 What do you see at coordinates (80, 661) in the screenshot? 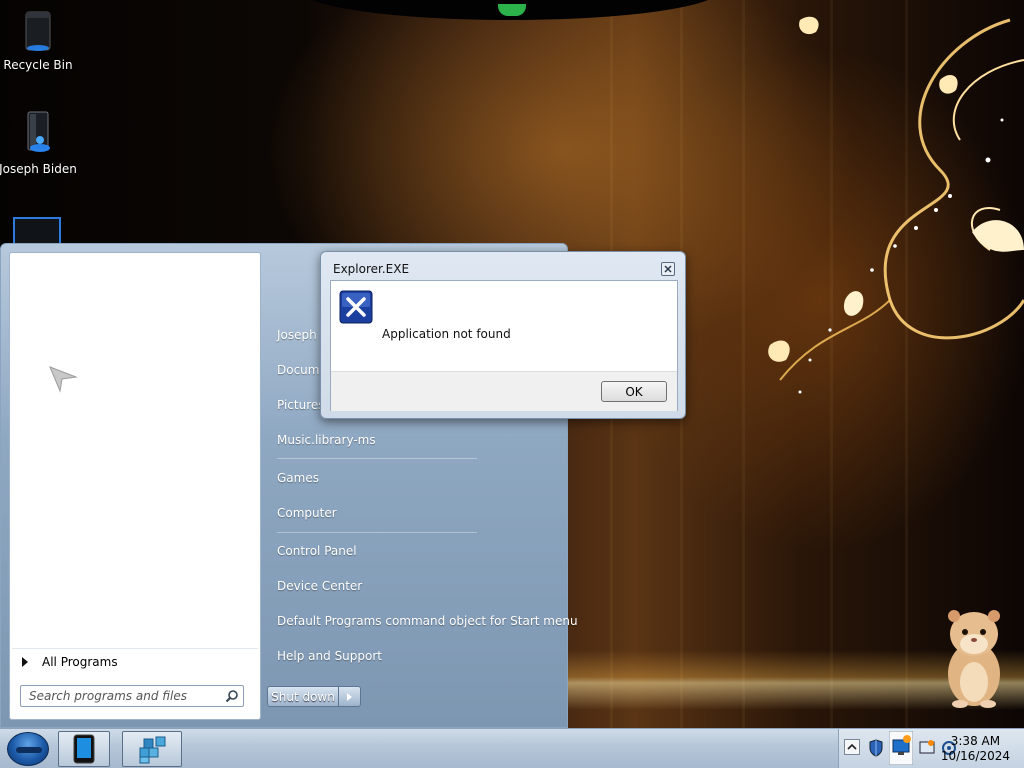
I see `all-programs-label: All Programs` at bounding box center [80, 661].